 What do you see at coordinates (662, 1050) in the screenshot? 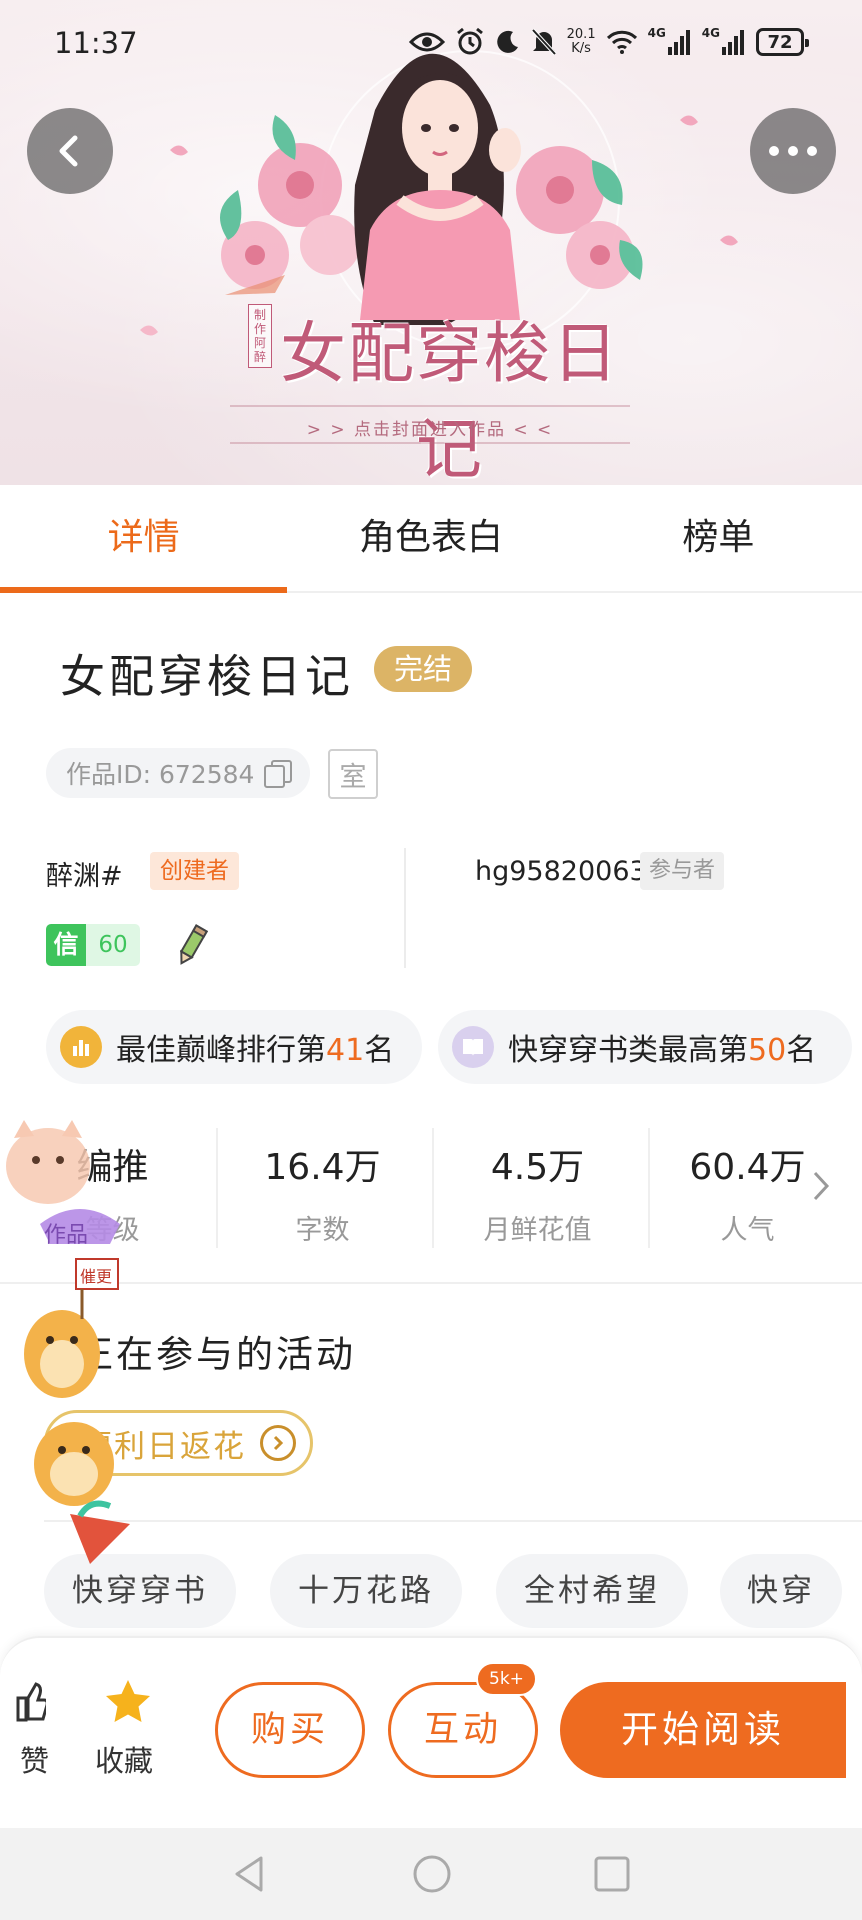
I see `ranking-text: 快穿穿书类最高第50名` at bounding box center [662, 1050].